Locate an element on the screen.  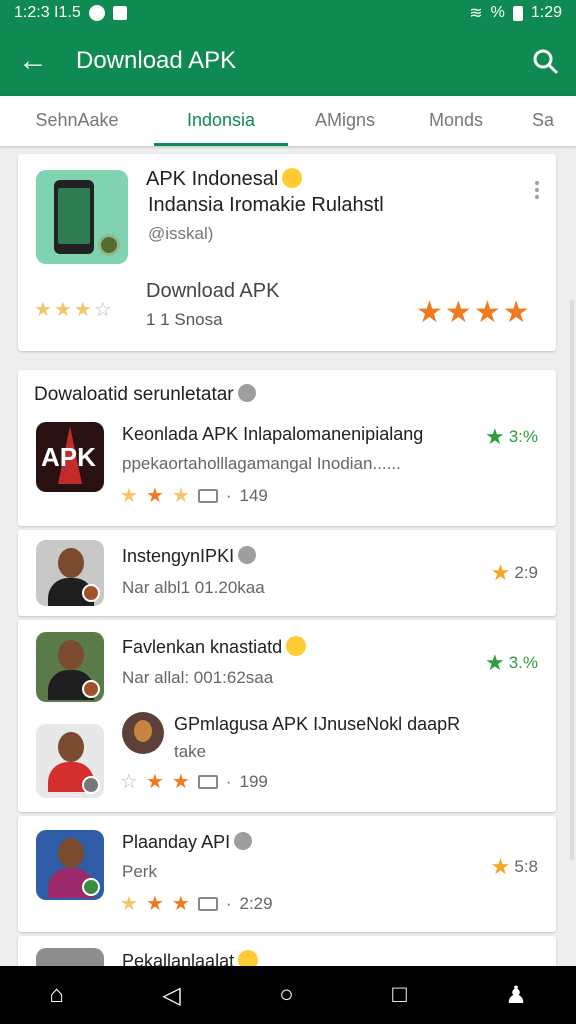
small-rating-stars: ★ ★ ★ ☆ is located at coordinates (73, 310).